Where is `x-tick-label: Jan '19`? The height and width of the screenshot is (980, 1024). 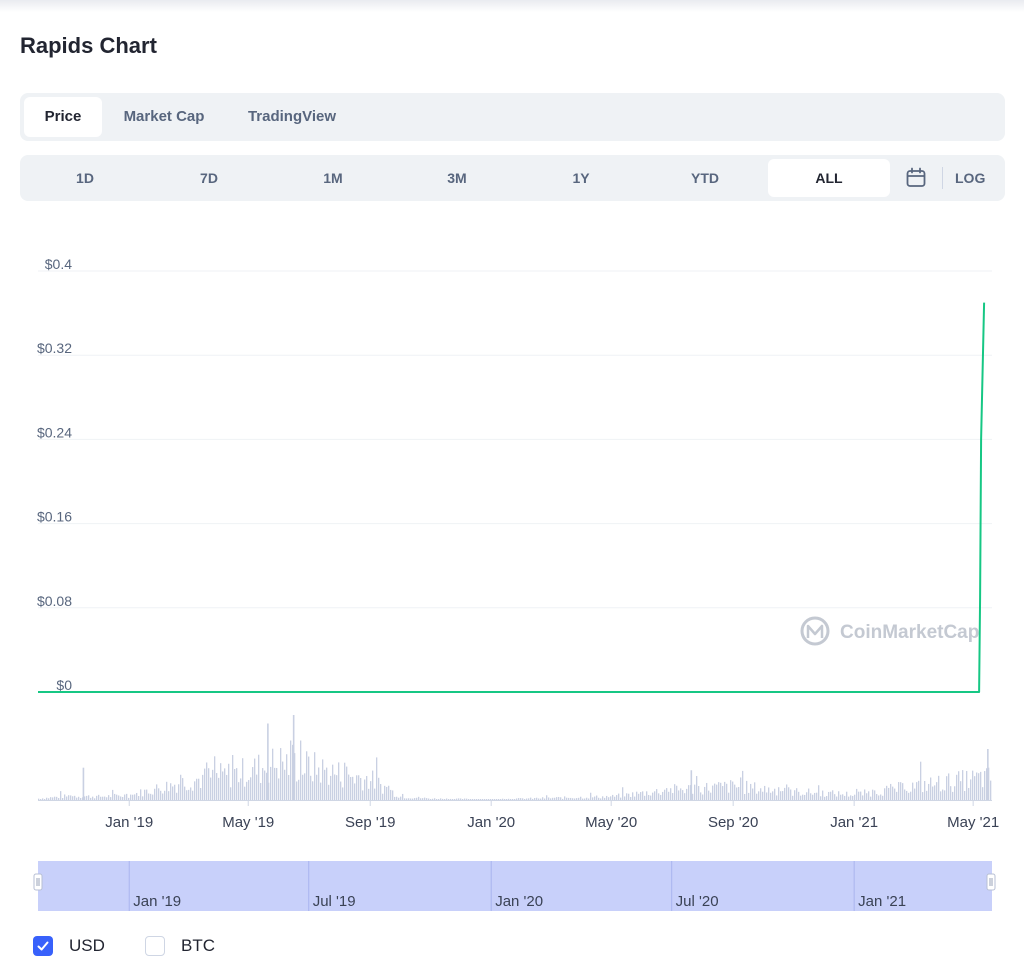 x-tick-label: Jan '19 is located at coordinates (129, 822).